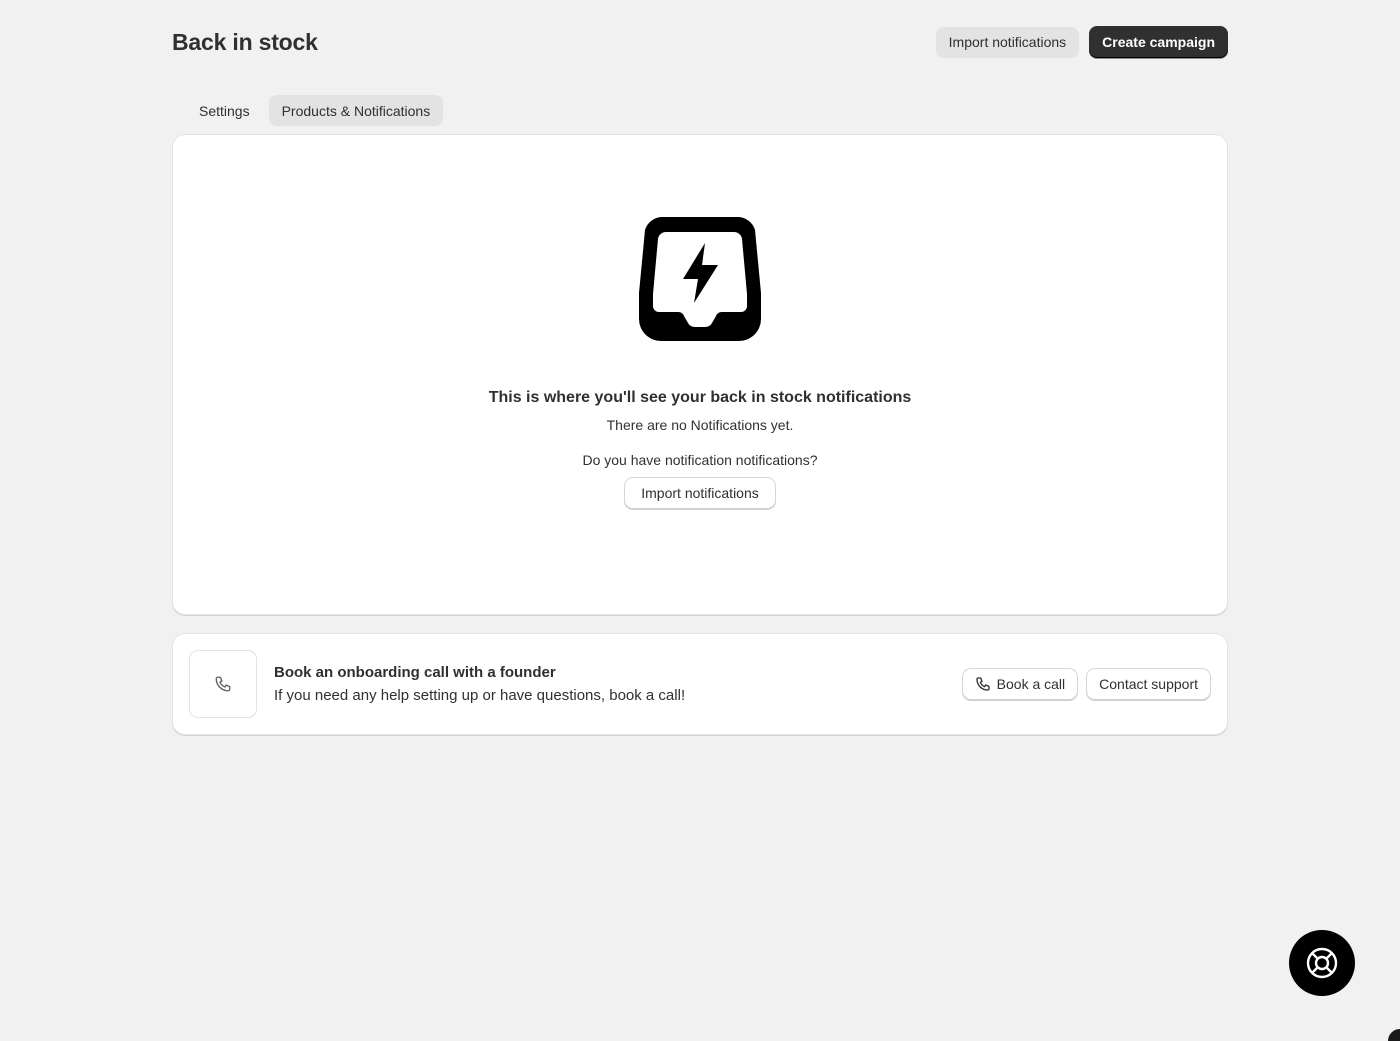 This screenshot has height=1041, width=1400. I want to click on onboarding-actions: Book a call Contact support, so click(1086, 684).